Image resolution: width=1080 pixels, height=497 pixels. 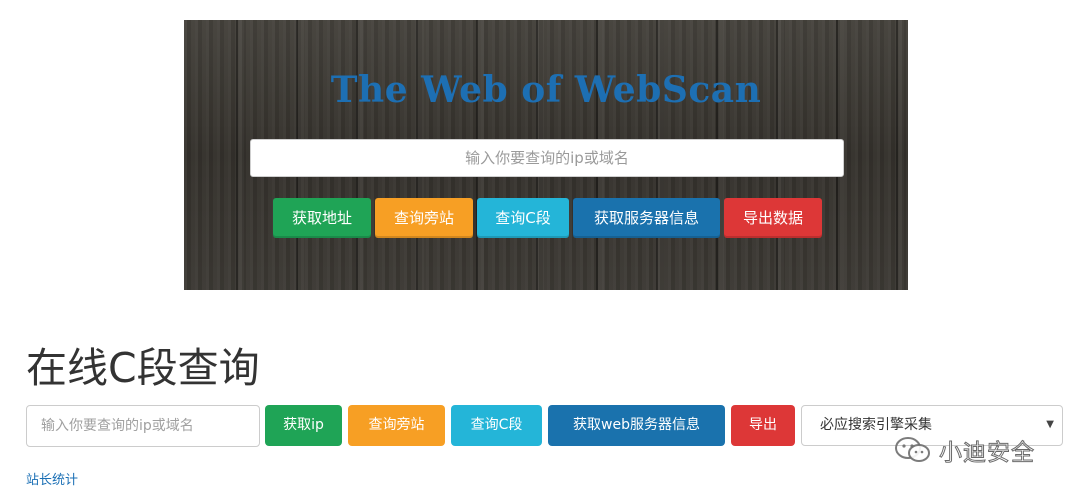 What do you see at coordinates (303, 425) in the screenshot?
I see `get-ip-button: 获取ip` at bounding box center [303, 425].